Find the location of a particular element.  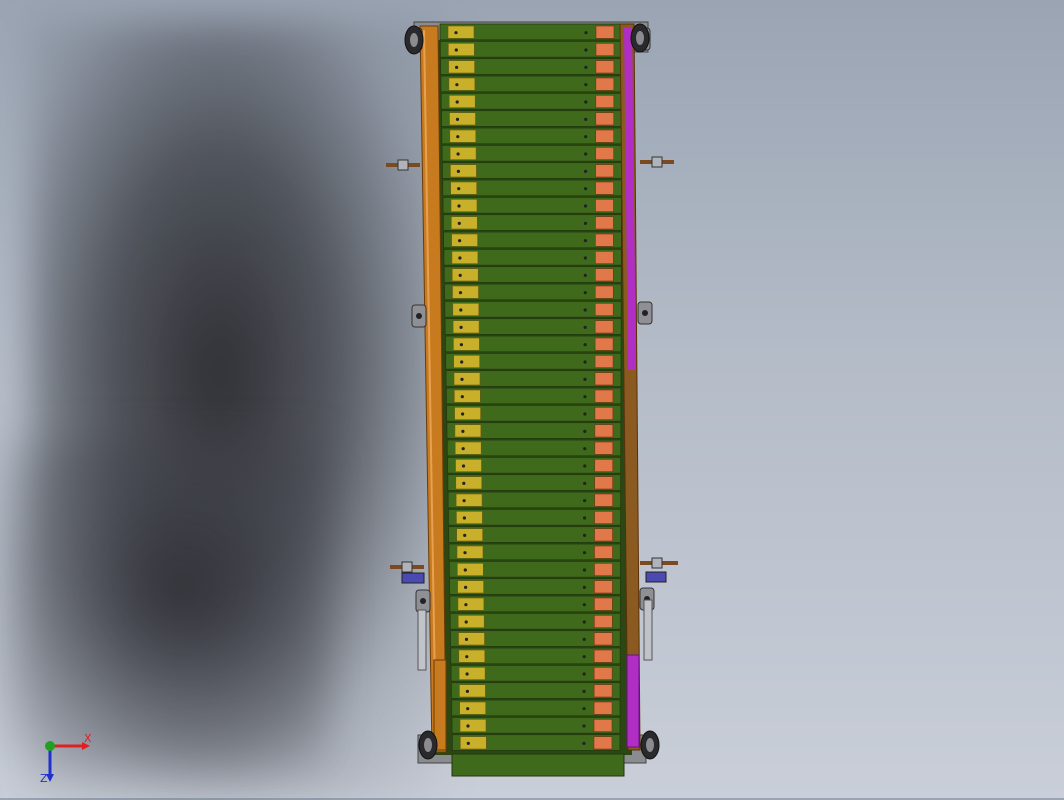

bracket-mid-right-bolt is located at coordinates (645, 313).